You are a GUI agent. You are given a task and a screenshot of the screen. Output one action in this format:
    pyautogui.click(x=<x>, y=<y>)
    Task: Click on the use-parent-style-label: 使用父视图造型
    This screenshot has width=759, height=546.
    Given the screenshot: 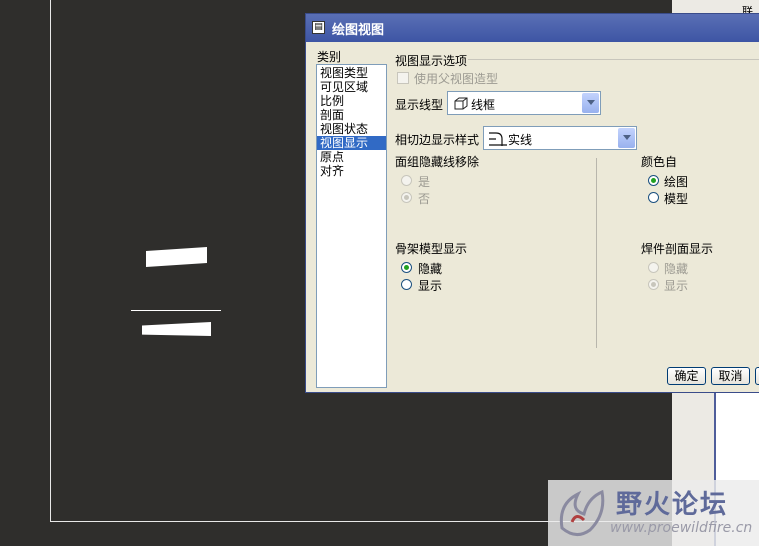 What is the action you would take?
    pyautogui.click(x=456, y=79)
    